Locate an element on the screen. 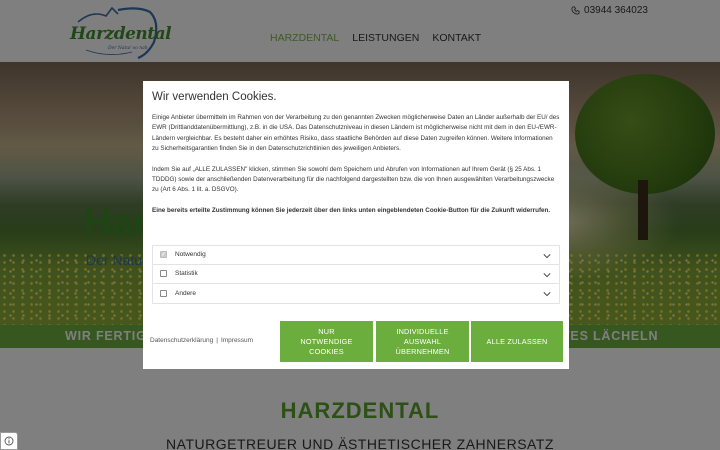 Image resolution: width=720 pixels, height=450 pixels. cookie-settings-button is located at coordinates (9, 441).